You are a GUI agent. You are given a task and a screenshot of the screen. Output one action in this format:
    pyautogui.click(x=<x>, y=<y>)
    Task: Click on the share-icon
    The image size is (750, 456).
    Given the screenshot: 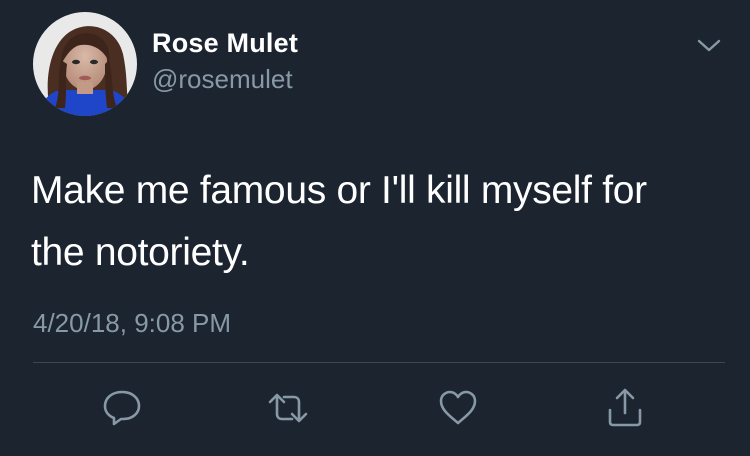 What is the action you would take?
    pyautogui.click(x=625, y=407)
    